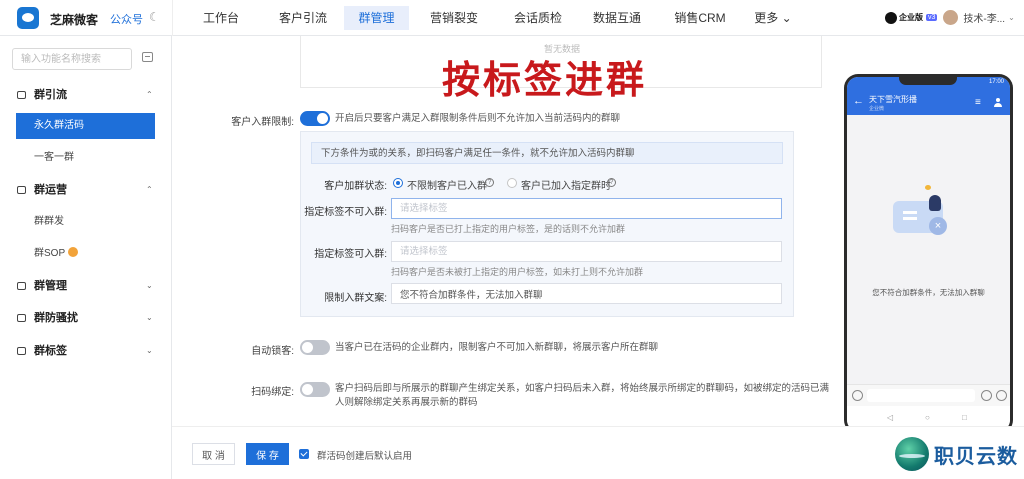 This screenshot has height=479, width=1024. What do you see at coordinates (154, 17) in the screenshot?
I see `moon-icon: ☾` at bounding box center [154, 17].